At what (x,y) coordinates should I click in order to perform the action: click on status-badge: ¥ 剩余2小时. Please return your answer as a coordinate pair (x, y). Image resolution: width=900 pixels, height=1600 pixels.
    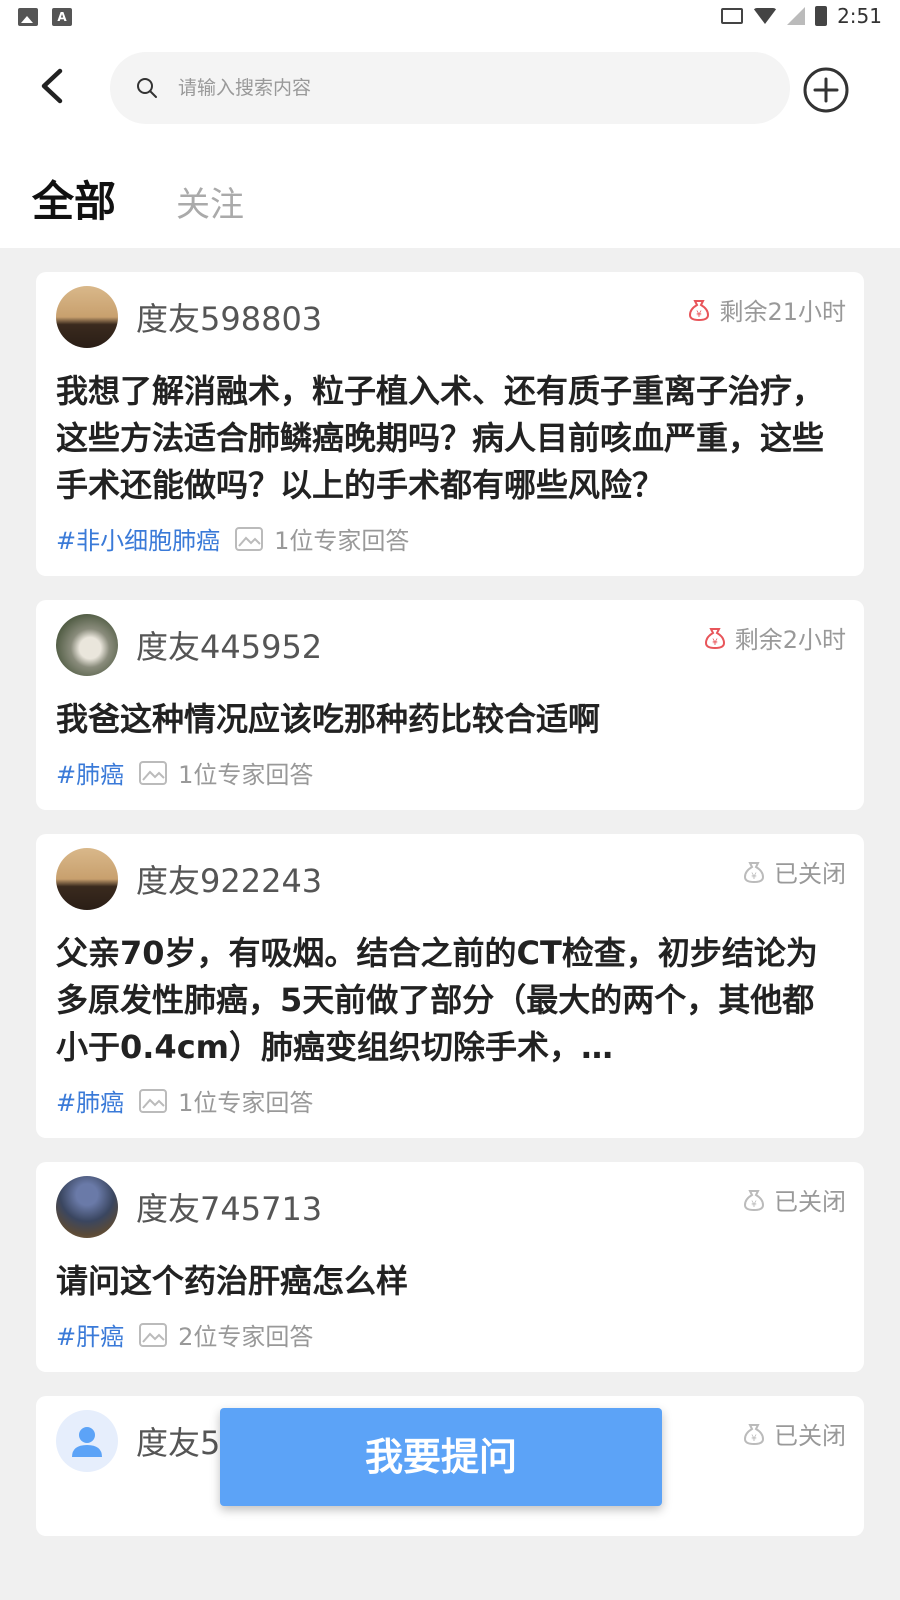
    Looking at the image, I should click on (774, 637).